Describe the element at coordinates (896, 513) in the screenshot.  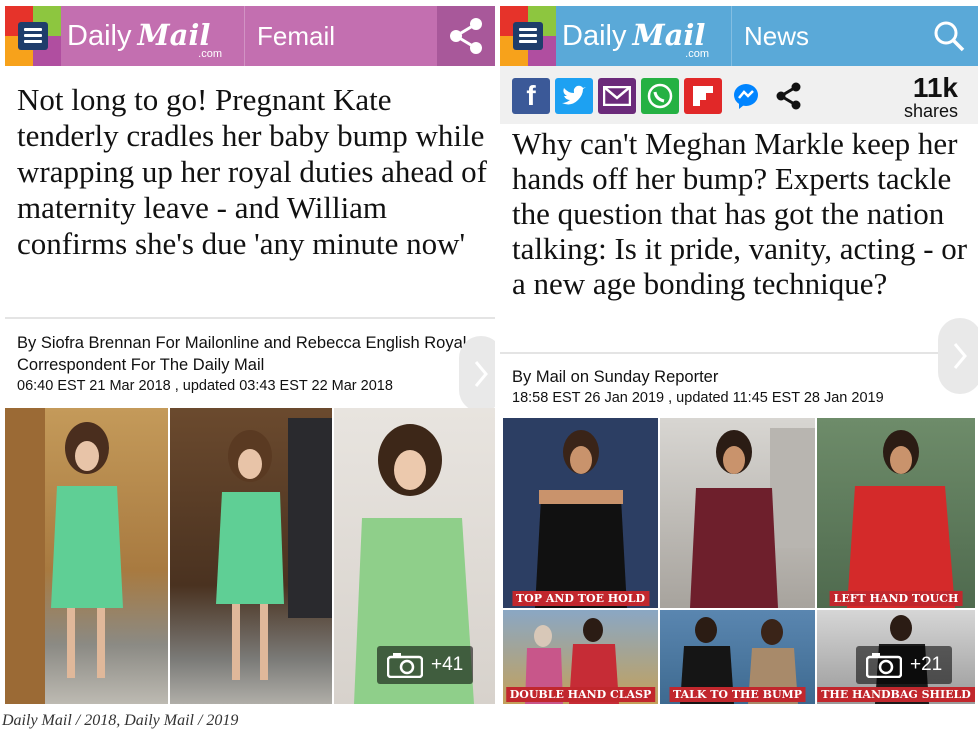
I see `article-photo: LEFT HAND TOUCH` at that location.